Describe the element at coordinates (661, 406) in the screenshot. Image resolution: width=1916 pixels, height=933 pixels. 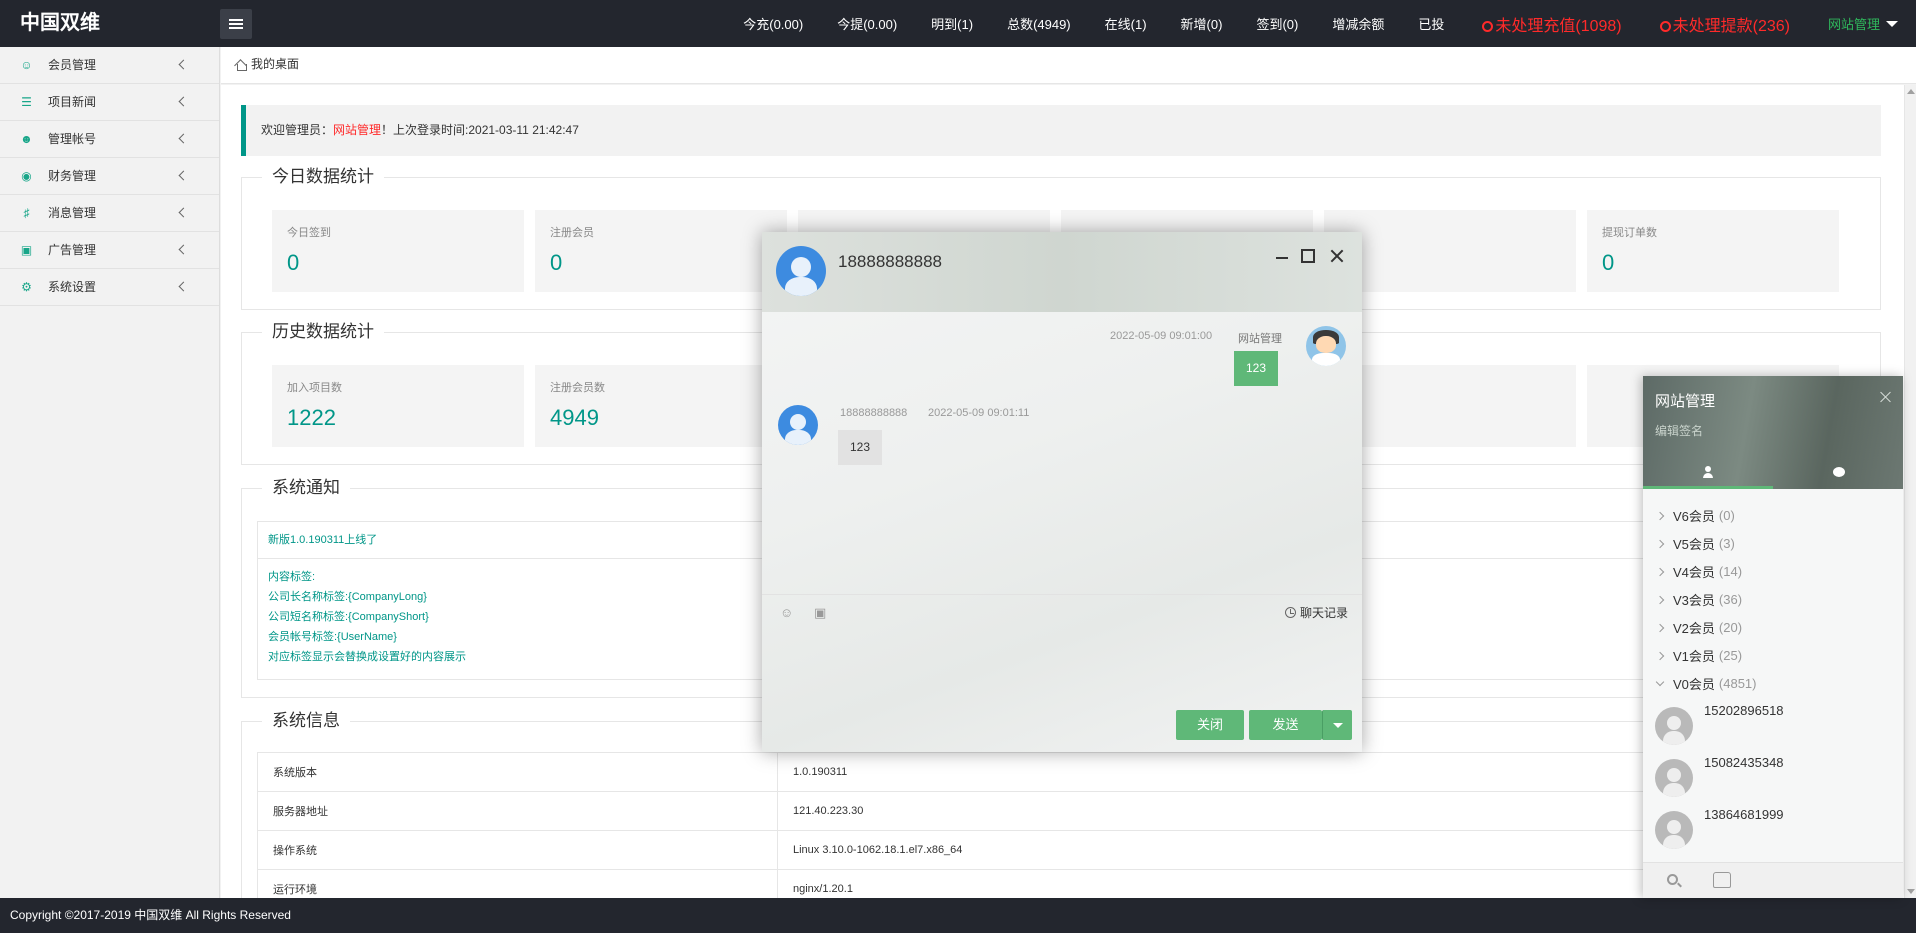
I see `stat-card: 注册会员数 4949` at that location.